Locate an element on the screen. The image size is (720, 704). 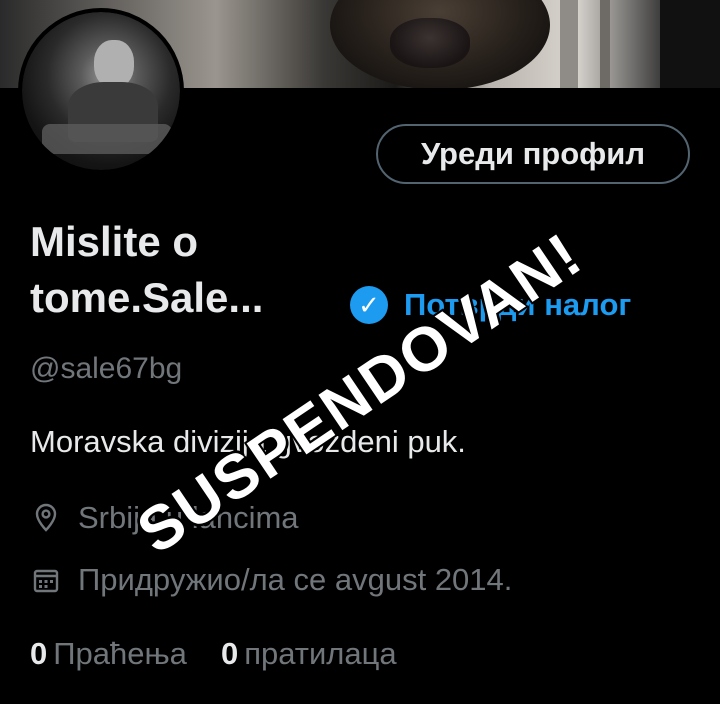
edit-profile-button: Уреди профил is located at coordinates (533, 154).